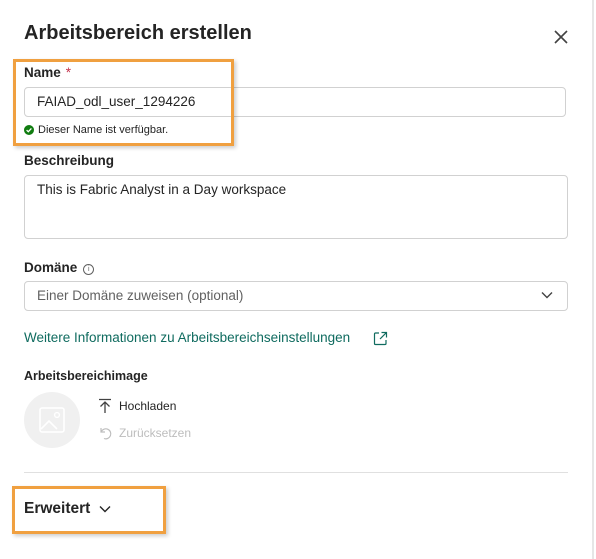 This screenshot has width=596, height=559. Describe the element at coordinates (105, 405) in the screenshot. I see `upload-icon` at that location.